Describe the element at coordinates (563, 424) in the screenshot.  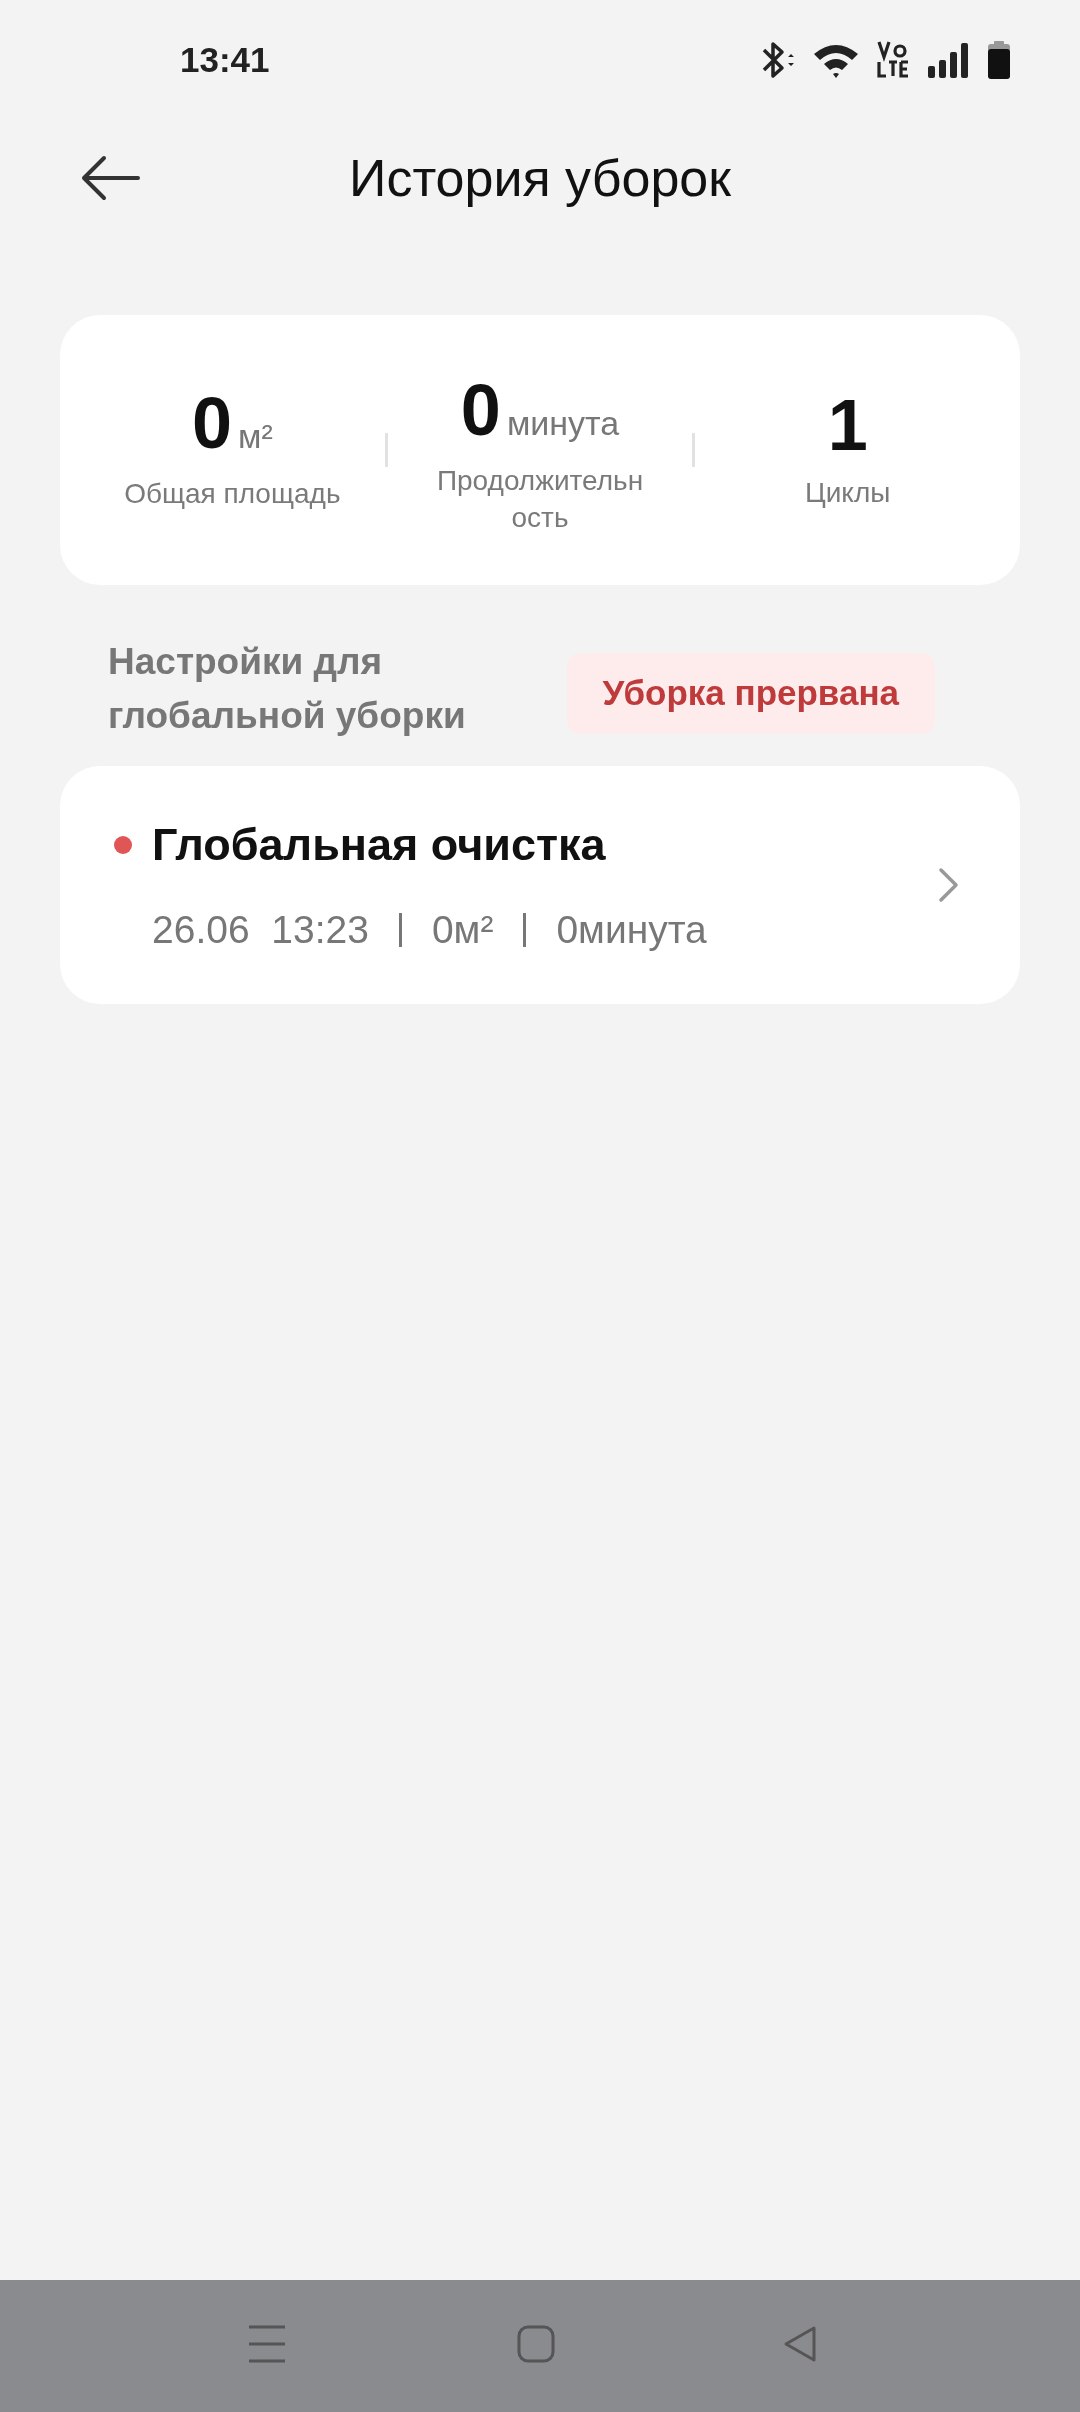
I see `stat-unit: минута` at that location.